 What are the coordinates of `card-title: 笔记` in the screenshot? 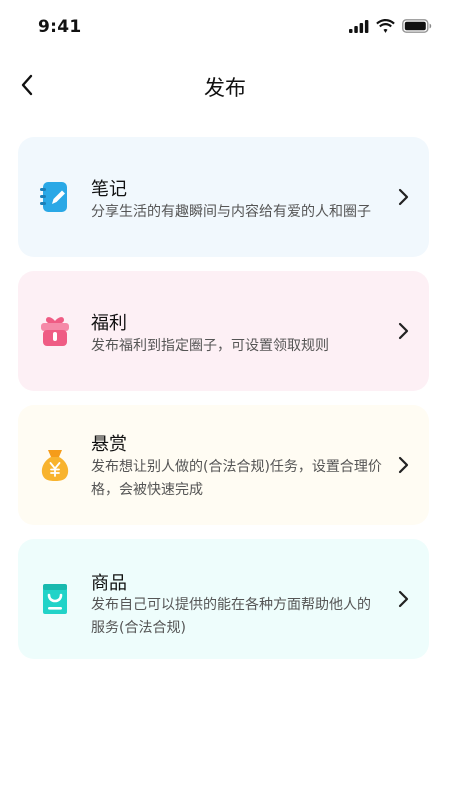 It's located at (109, 189).